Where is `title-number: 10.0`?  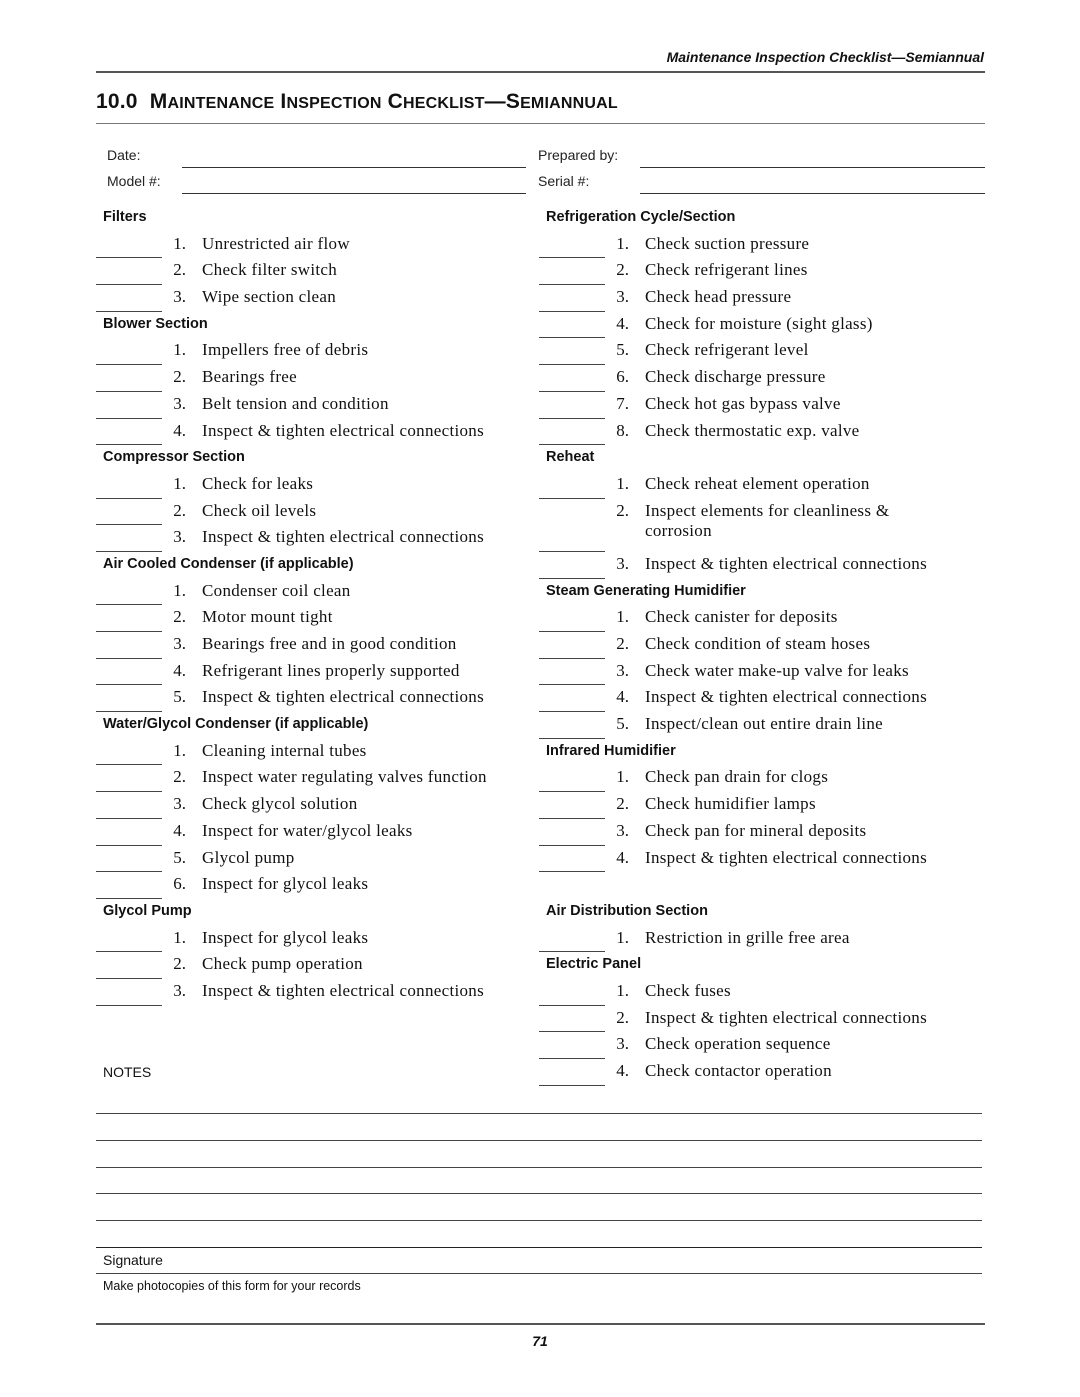 title-number: 10.0 is located at coordinates (117, 101).